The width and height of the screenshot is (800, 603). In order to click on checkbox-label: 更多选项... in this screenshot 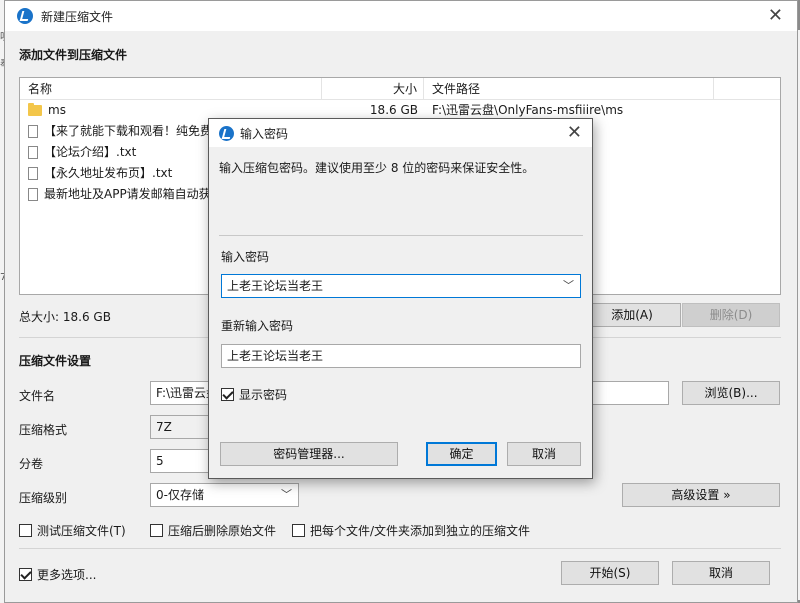, I will do `click(67, 575)`.